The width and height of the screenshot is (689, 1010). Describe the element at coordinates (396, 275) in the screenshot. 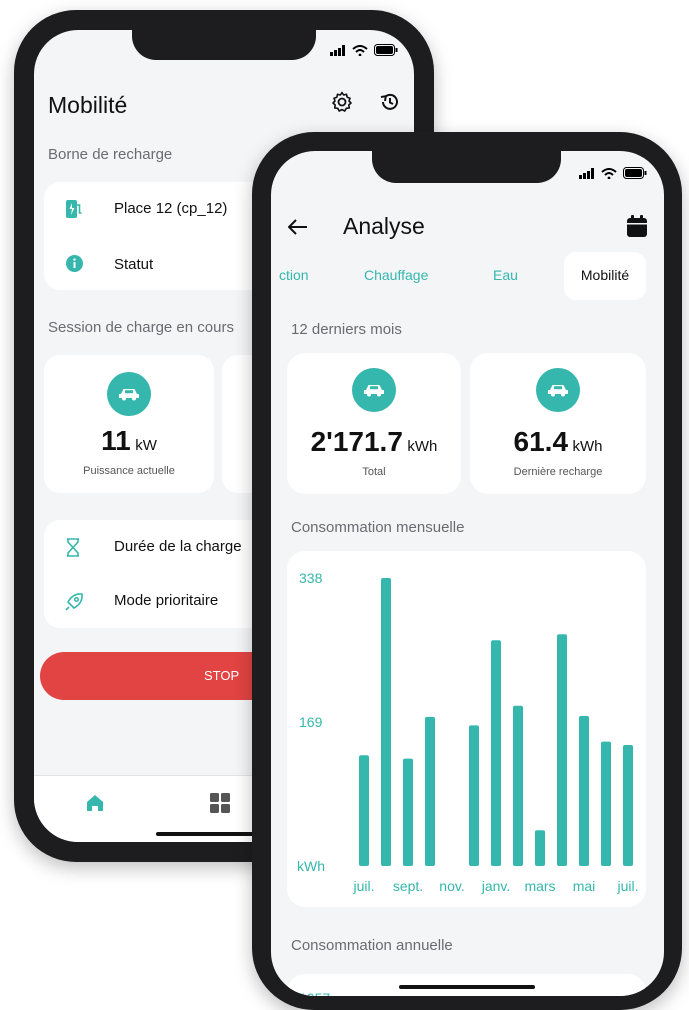

I see `tab-chauffage: Chauffage` at that location.